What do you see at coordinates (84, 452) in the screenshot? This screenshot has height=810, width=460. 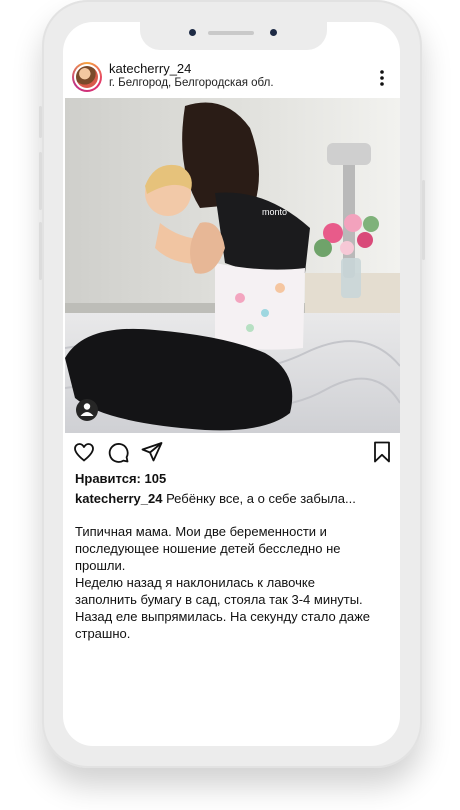 I see `heart-icon` at bounding box center [84, 452].